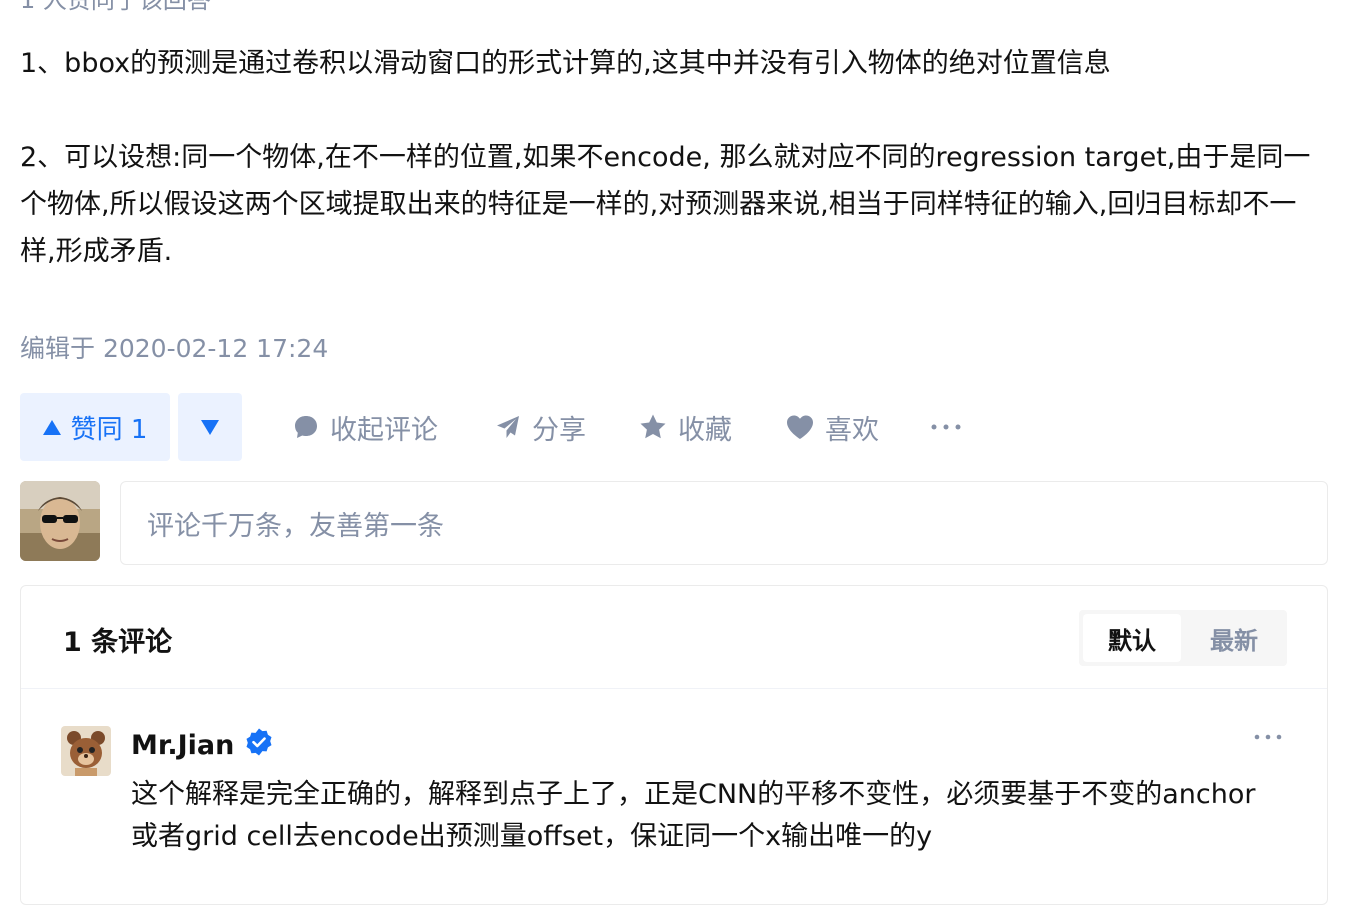  I want to click on upvote-button: 赞同 1, so click(95, 427).